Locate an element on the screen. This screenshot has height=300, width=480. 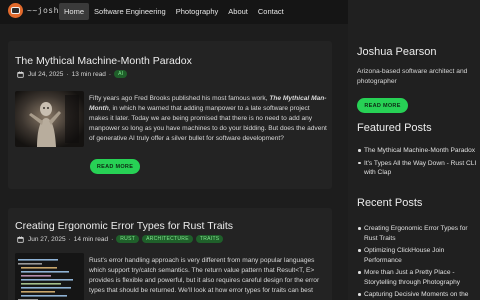
post-meta: Jul 24, 2025 · 13 min read · AI is located at coordinates (73, 74).